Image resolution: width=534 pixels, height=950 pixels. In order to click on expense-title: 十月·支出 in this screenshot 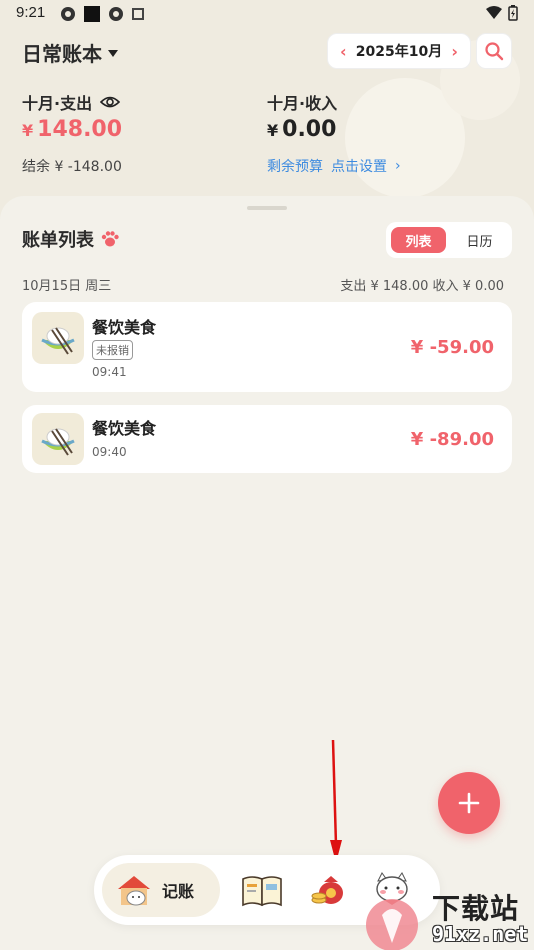, I will do `click(71, 102)`.